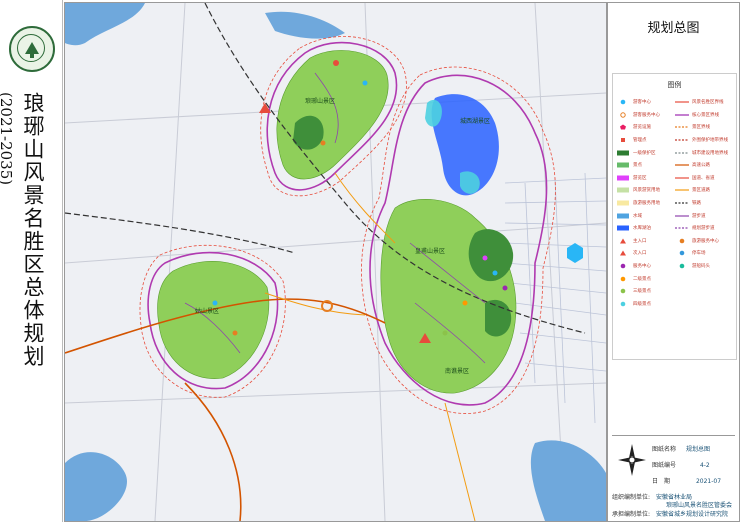 This screenshot has height=522, width=740. What do you see at coordinates (681, 465) in the screenshot?
I see `drawing-no-row: 图纸编号 4-2` at bounding box center [681, 465].